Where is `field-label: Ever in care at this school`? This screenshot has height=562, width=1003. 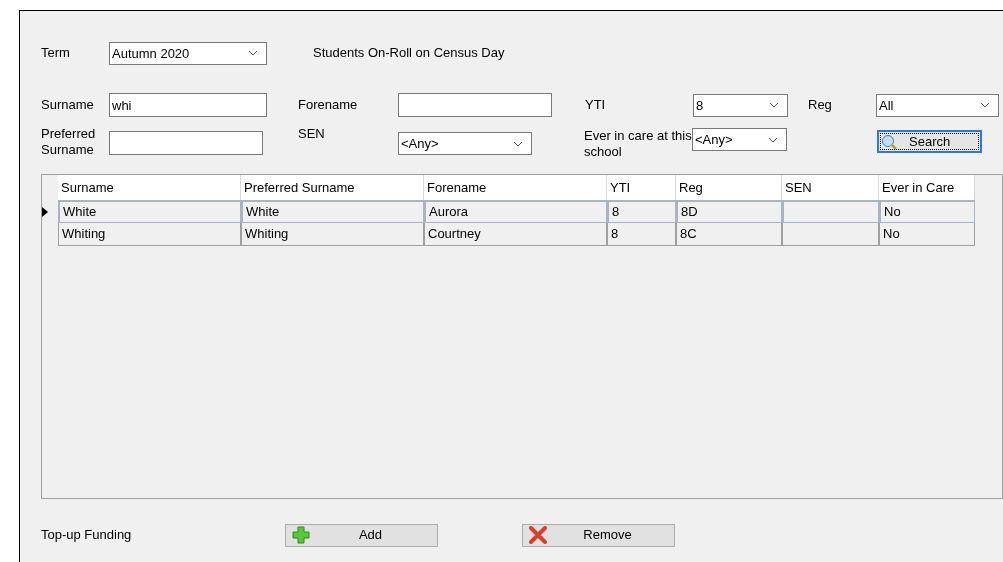
field-label: Ever in care at this school is located at coordinates (638, 143).